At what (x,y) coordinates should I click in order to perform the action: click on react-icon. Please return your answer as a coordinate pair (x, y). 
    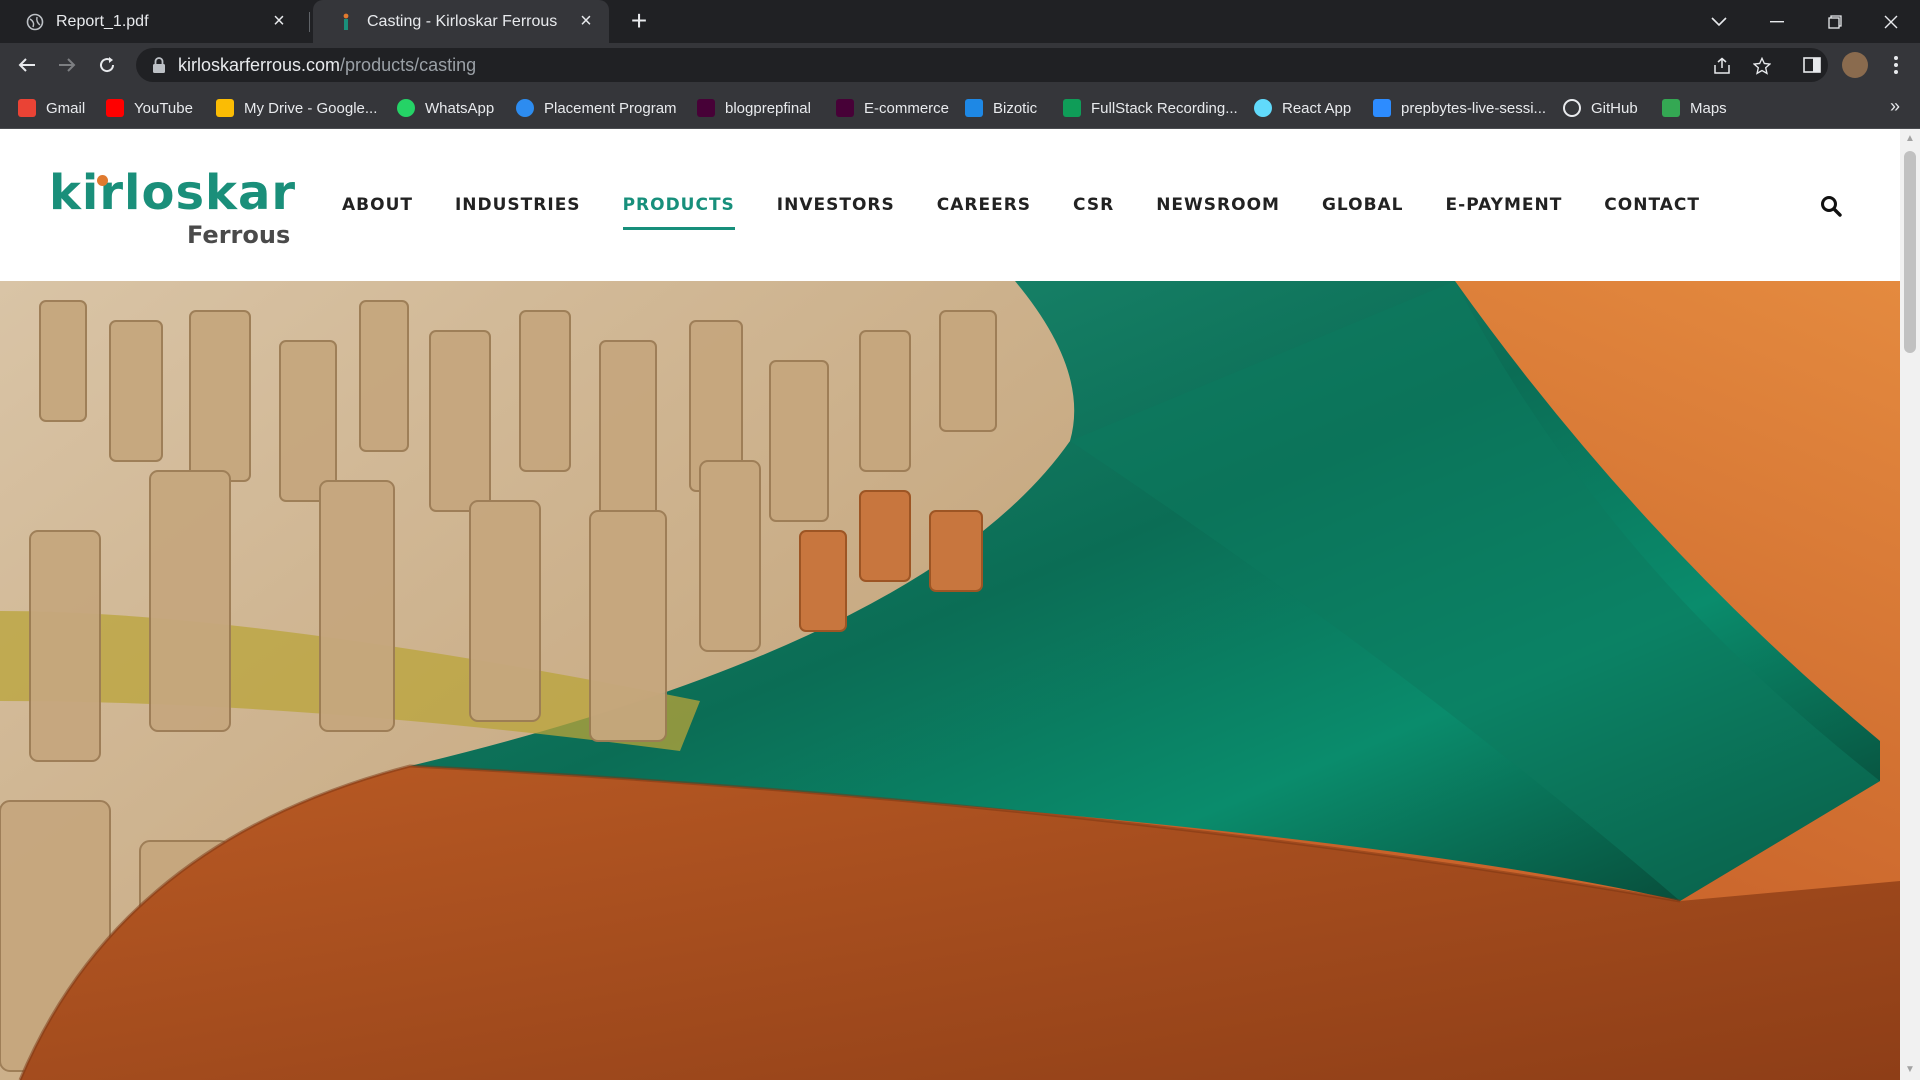
    Looking at the image, I should click on (1263, 108).